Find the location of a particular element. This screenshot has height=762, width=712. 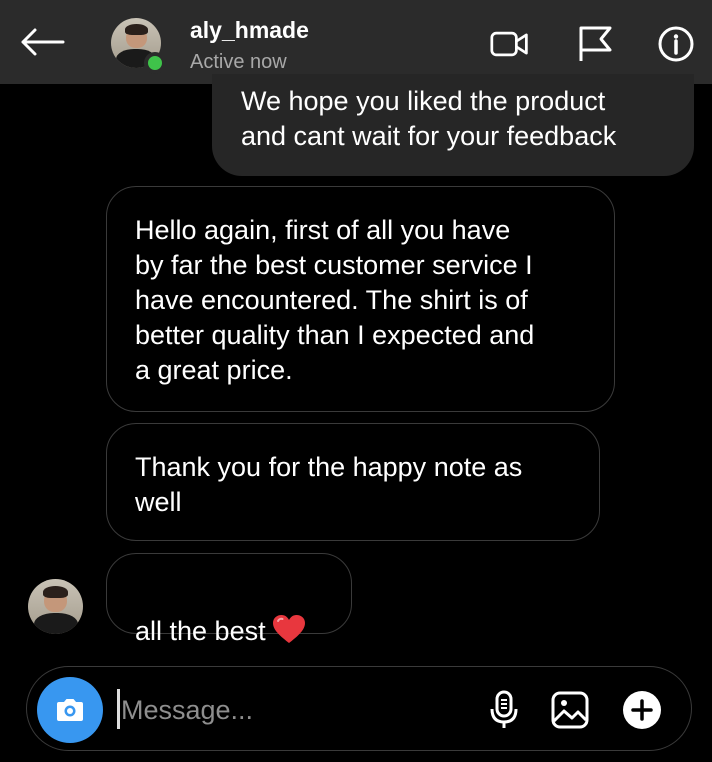

back-button is located at coordinates (42, 42).